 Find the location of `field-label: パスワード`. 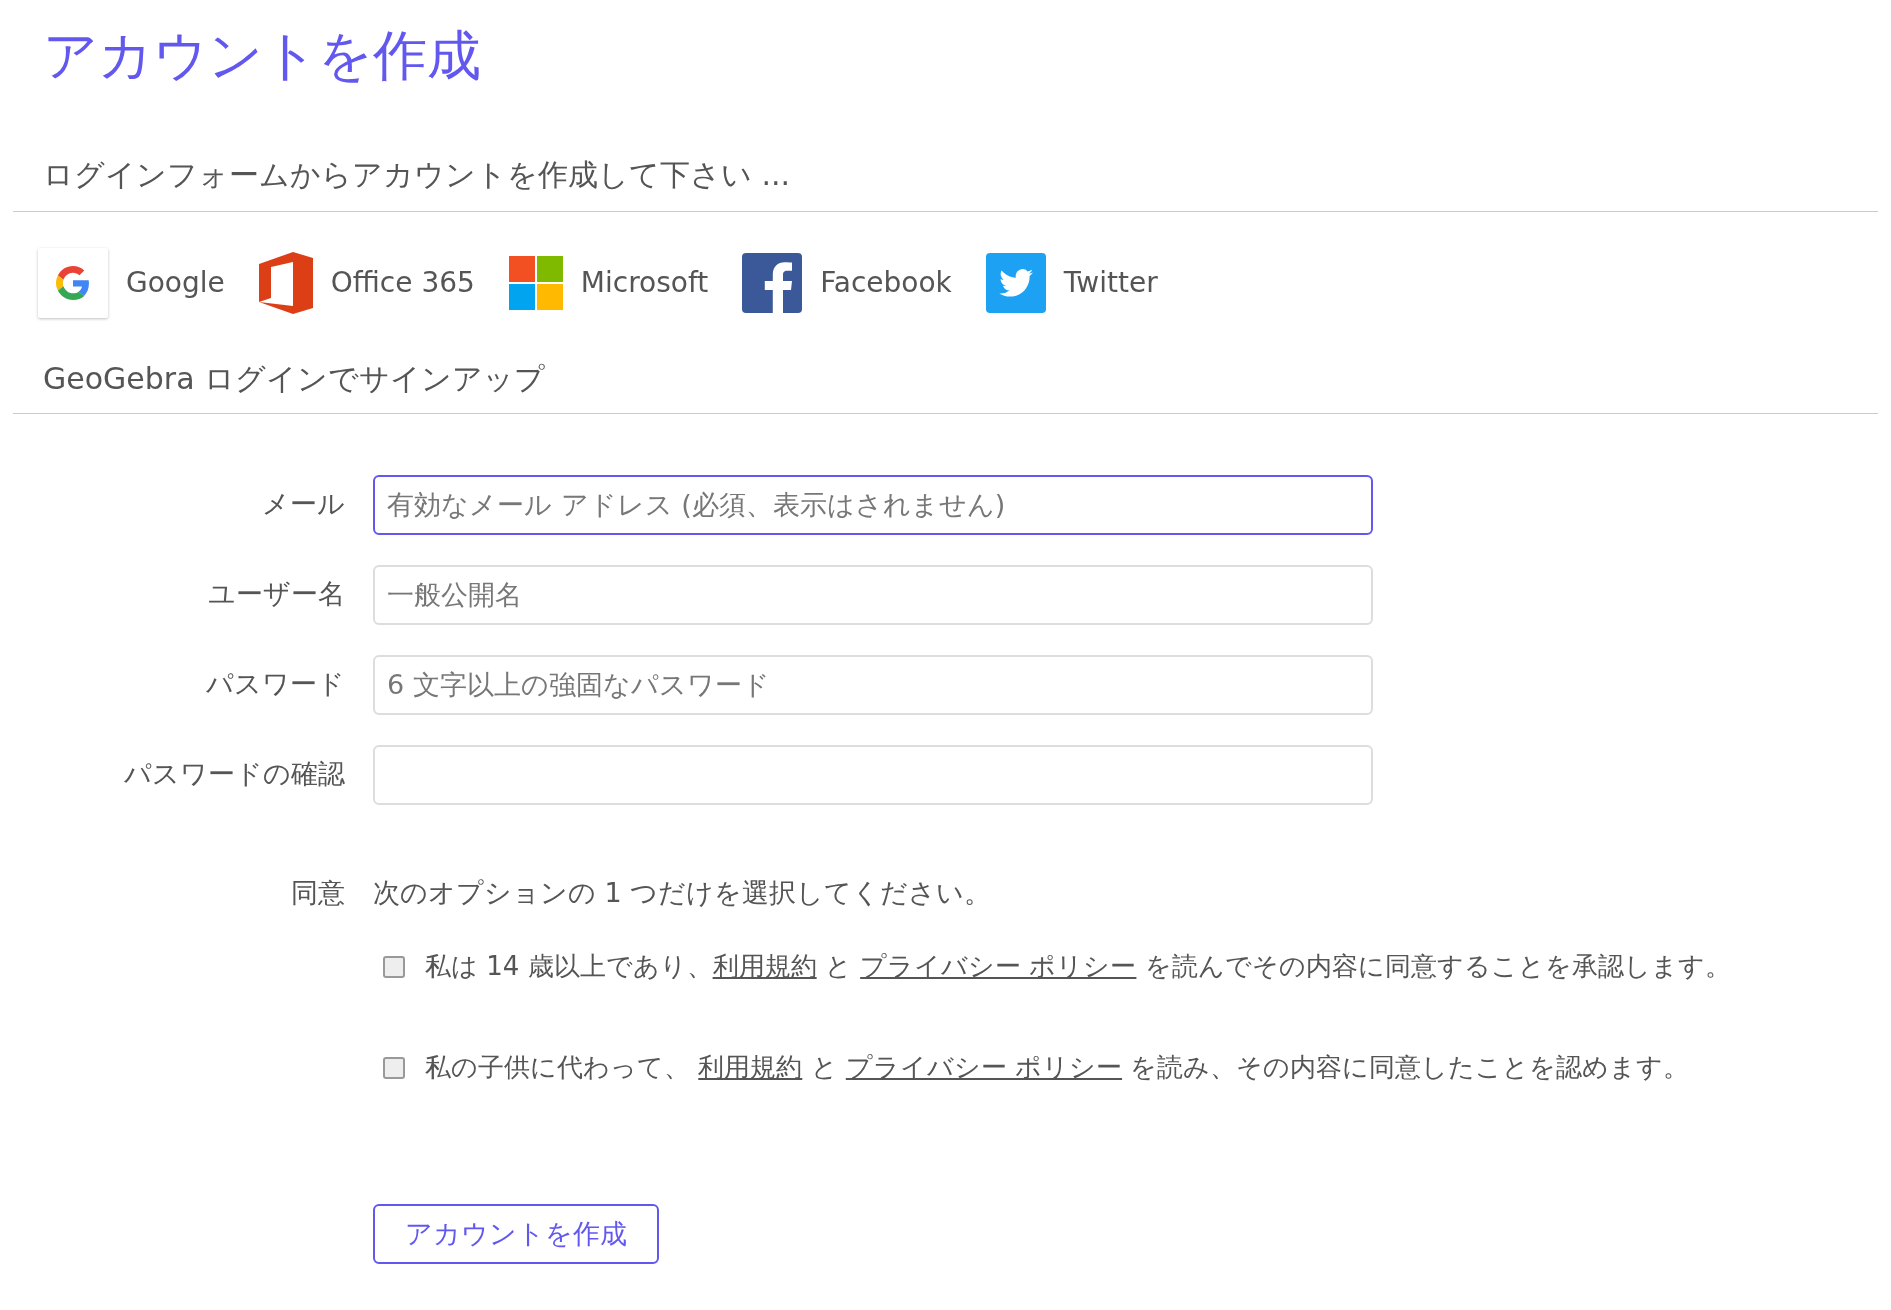

field-label: パスワード is located at coordinates (275, 684).